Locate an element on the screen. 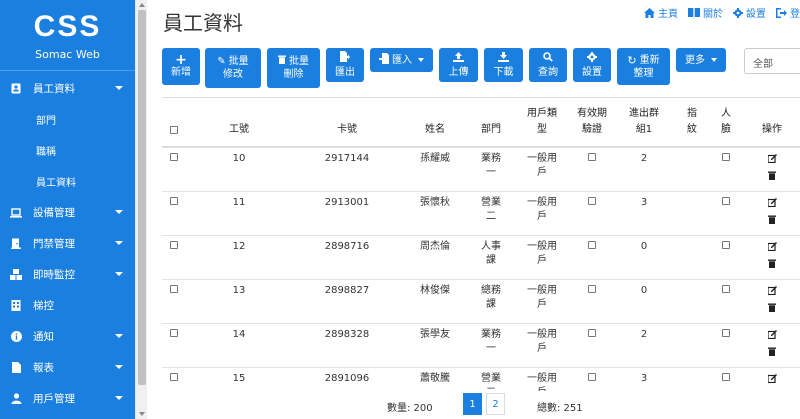  add-button: + 新增 is located at coordinates (181, 66).